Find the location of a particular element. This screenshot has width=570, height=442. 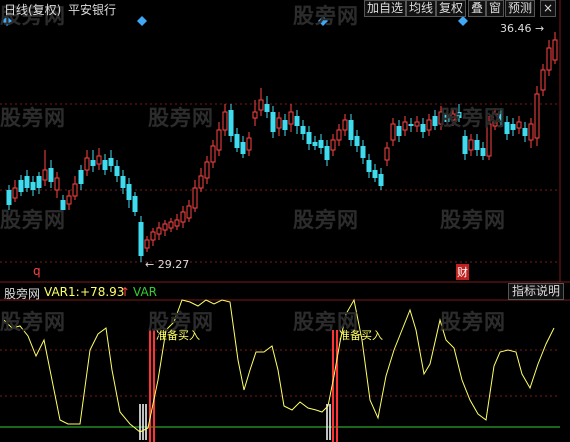

q-marker: q is located at coordinates (37, 271).